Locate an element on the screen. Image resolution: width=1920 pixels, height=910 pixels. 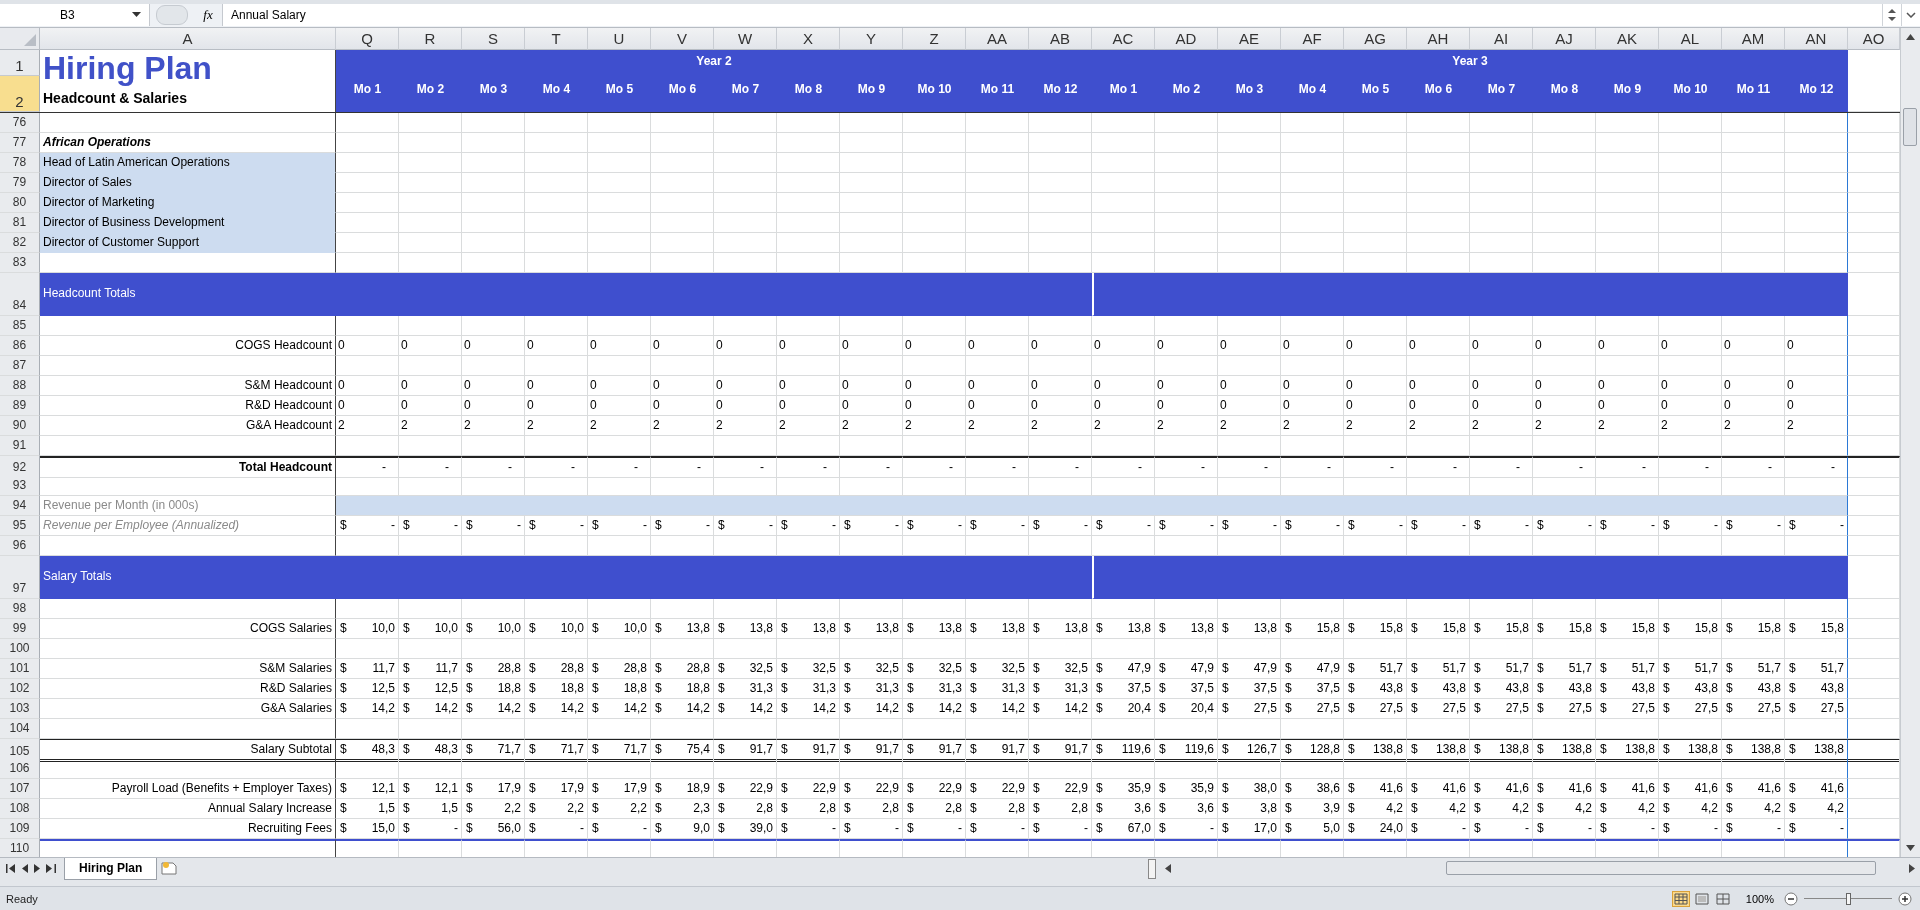
row-header: 81 is located at coordinates (20, 222).